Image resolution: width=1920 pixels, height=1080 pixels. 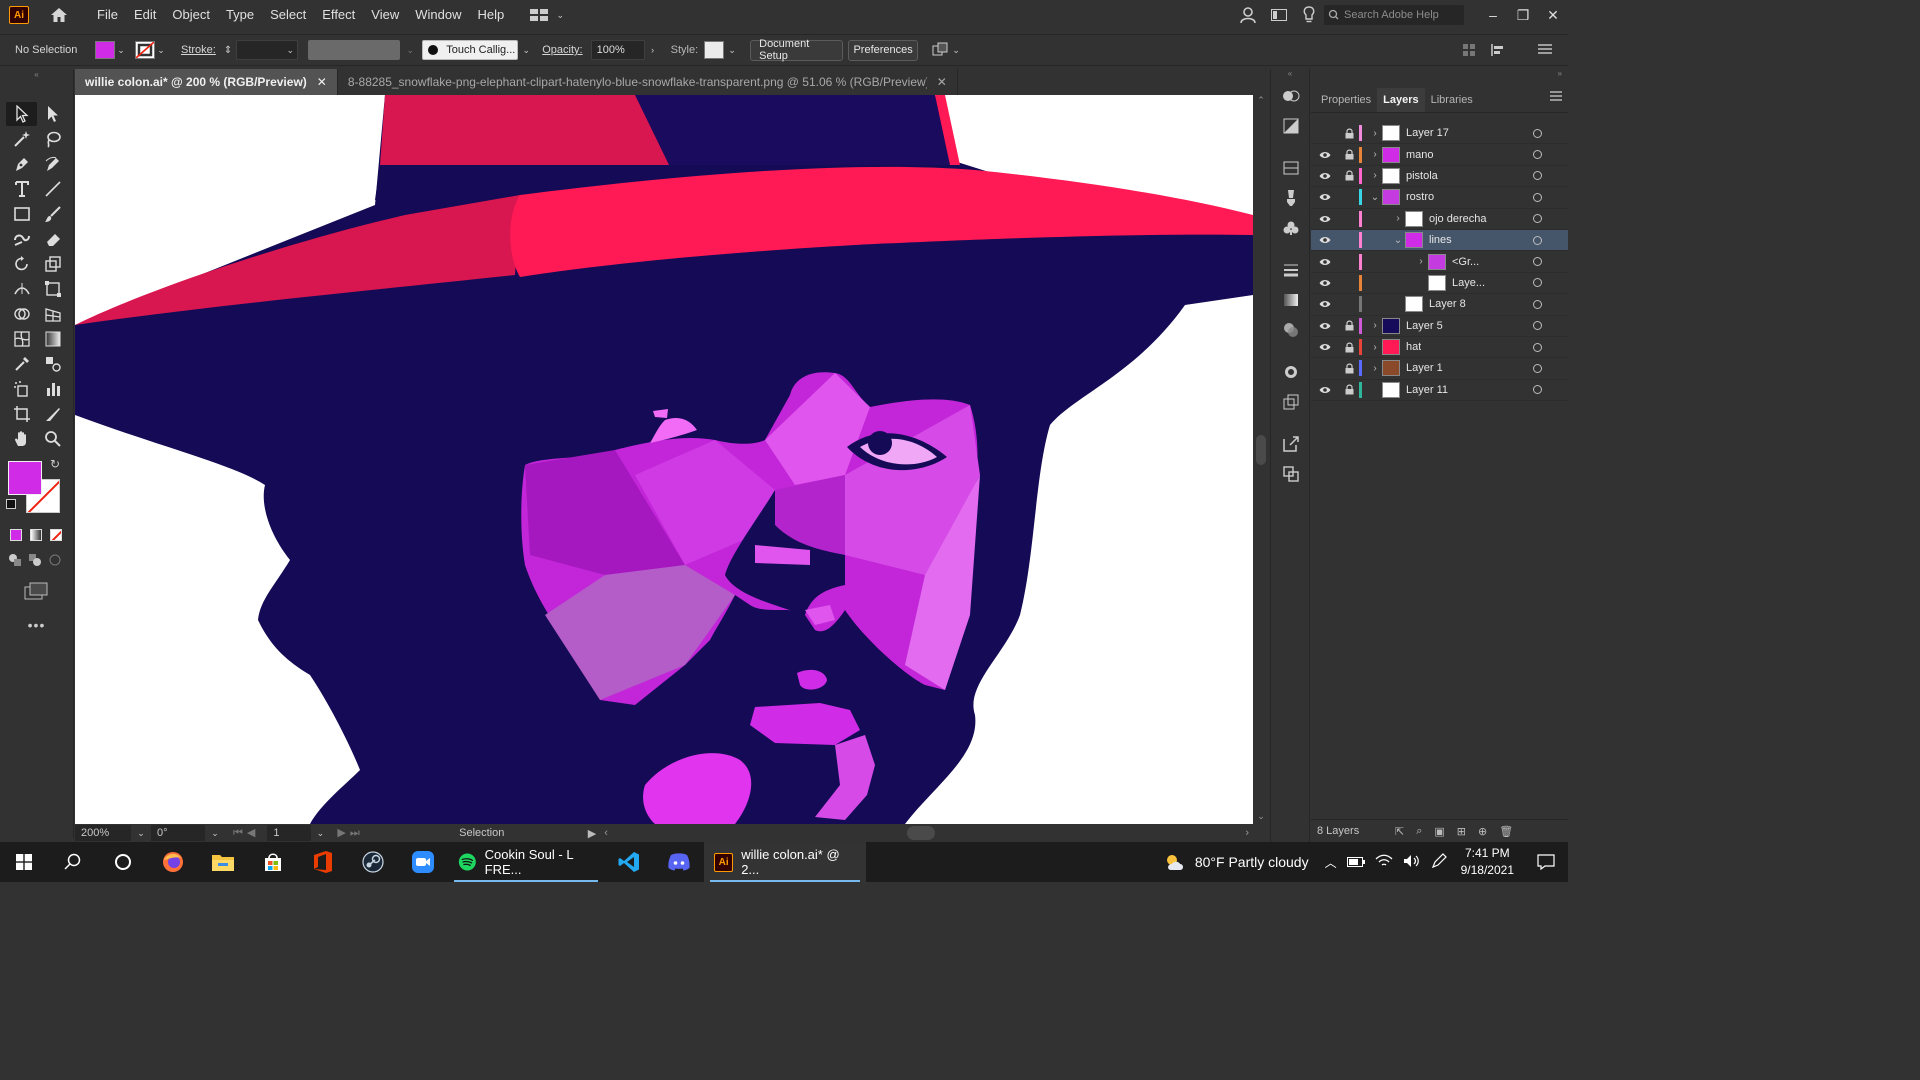 I want to click on clock: 7:41 PM 9/18/2021, so click(x=1487, y=862).